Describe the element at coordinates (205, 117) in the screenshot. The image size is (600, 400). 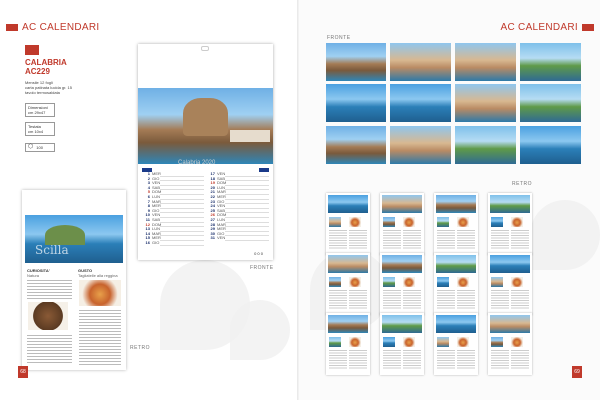
I see `castle-rock` at that location.